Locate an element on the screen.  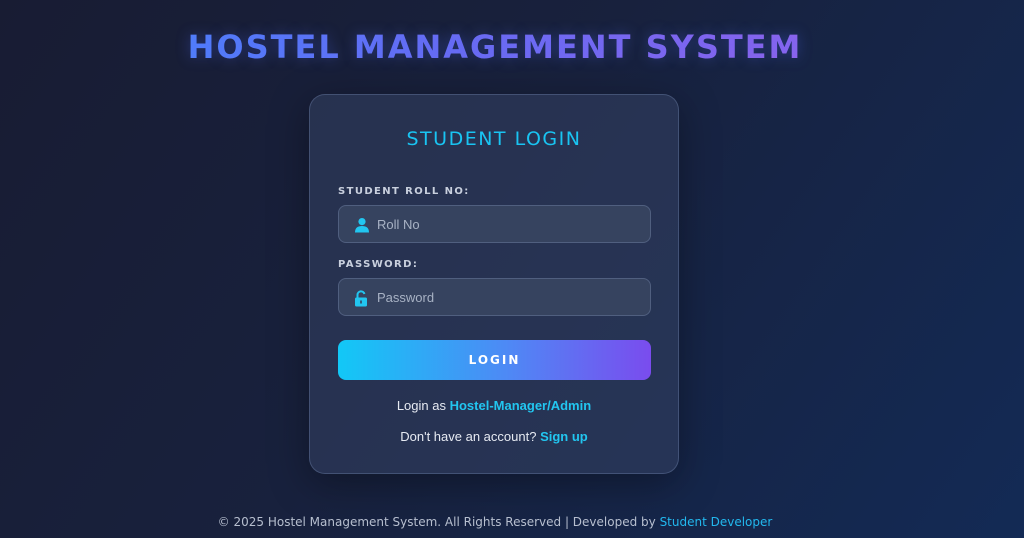
signup-line: Don't have an account? Sign up is located at coordinates (494, 436).